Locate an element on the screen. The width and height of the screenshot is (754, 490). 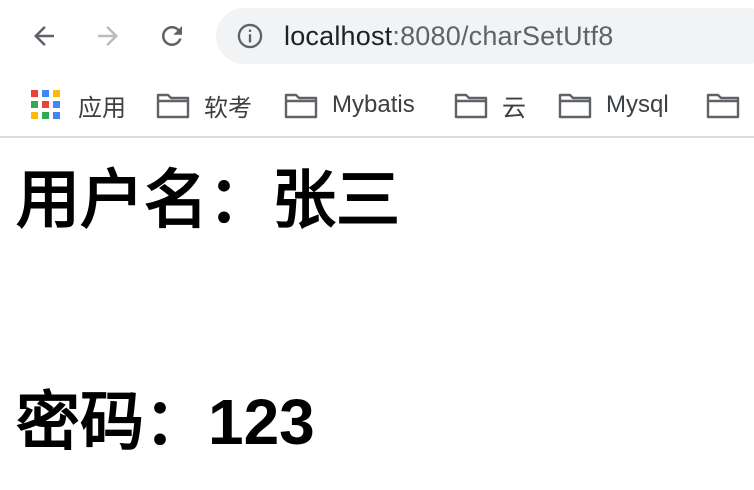
username-heading: 用户名：张三 is located at coordinates (208, 200).